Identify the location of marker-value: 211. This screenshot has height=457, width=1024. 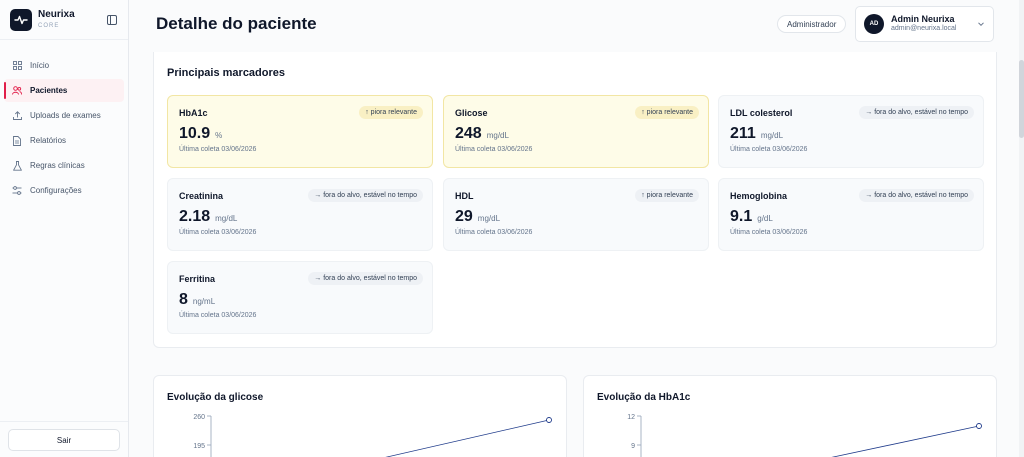
(743, 133).